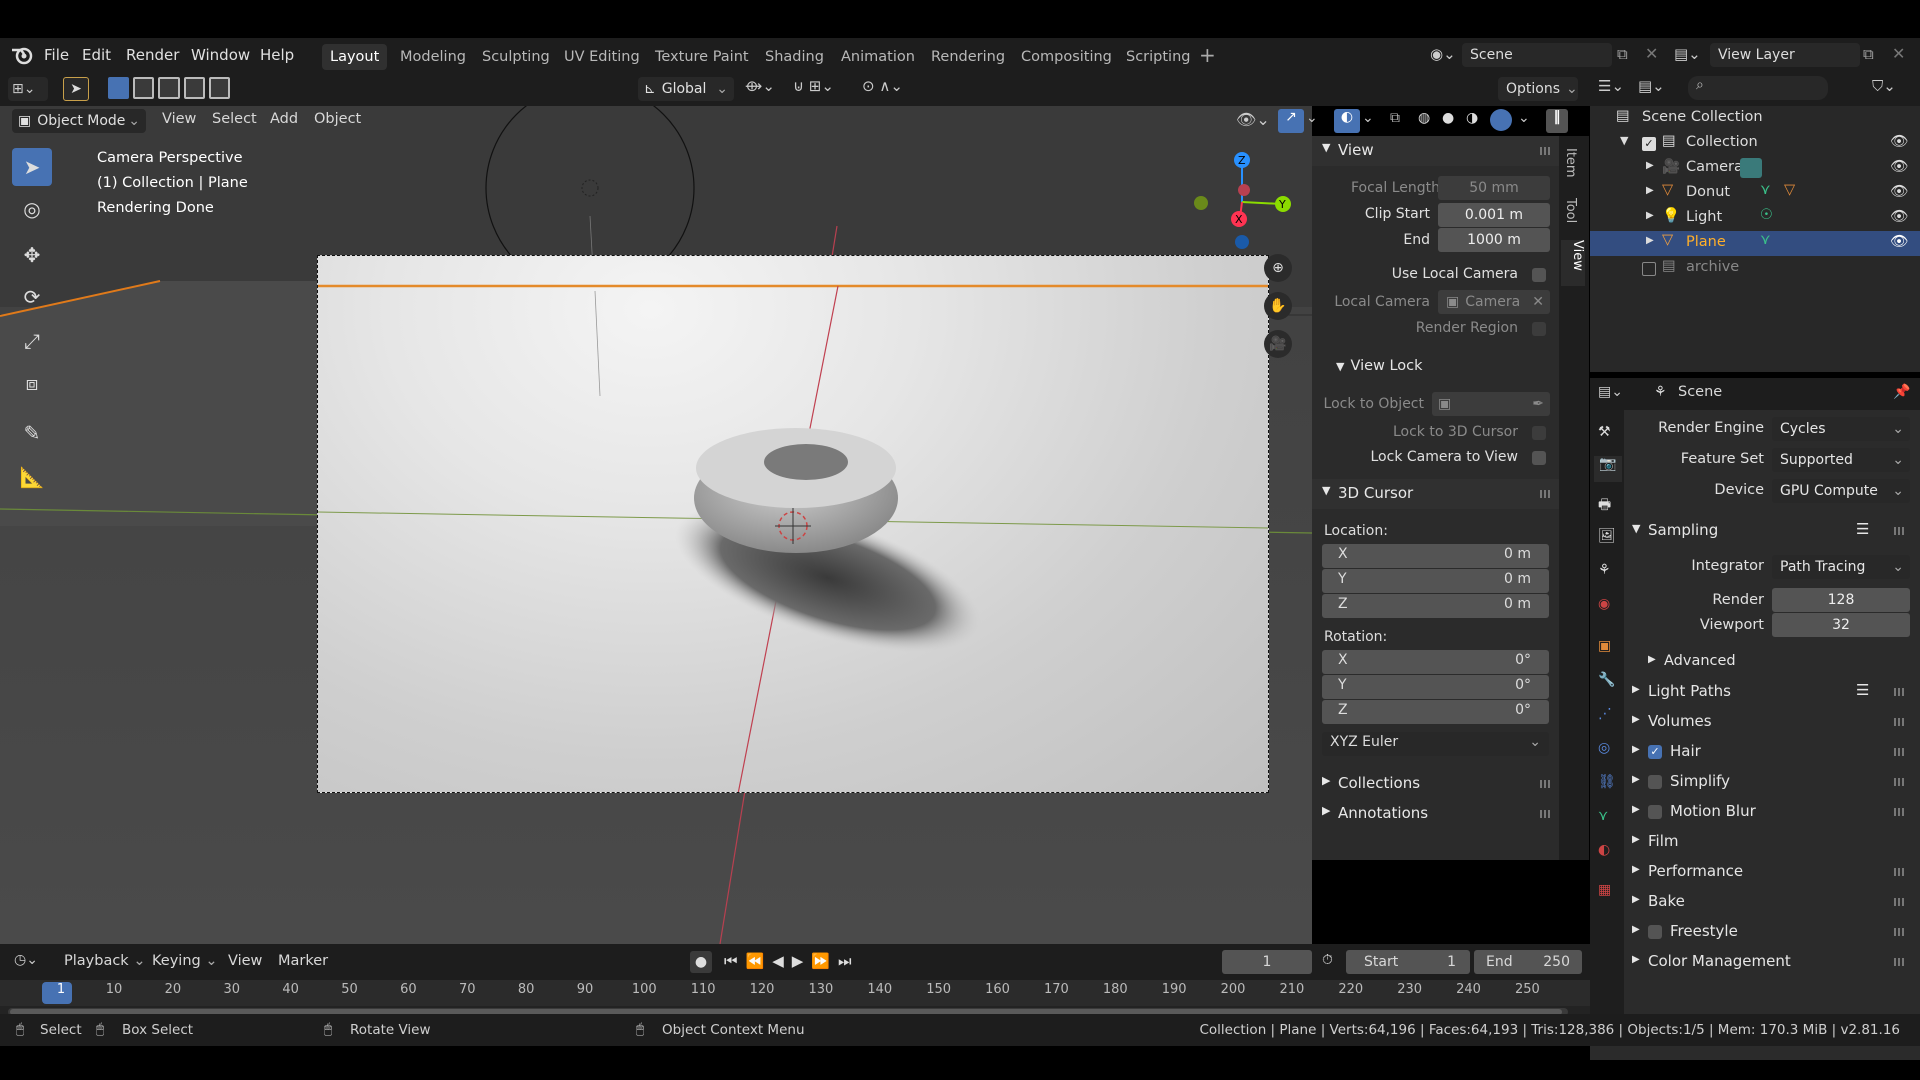 The width and height of the screenshot is (1920, 1080). What do you see at coordinates (96, 55) in the screenshot?
I see `menu-edit: Edit` at bounding box center [96, 55].